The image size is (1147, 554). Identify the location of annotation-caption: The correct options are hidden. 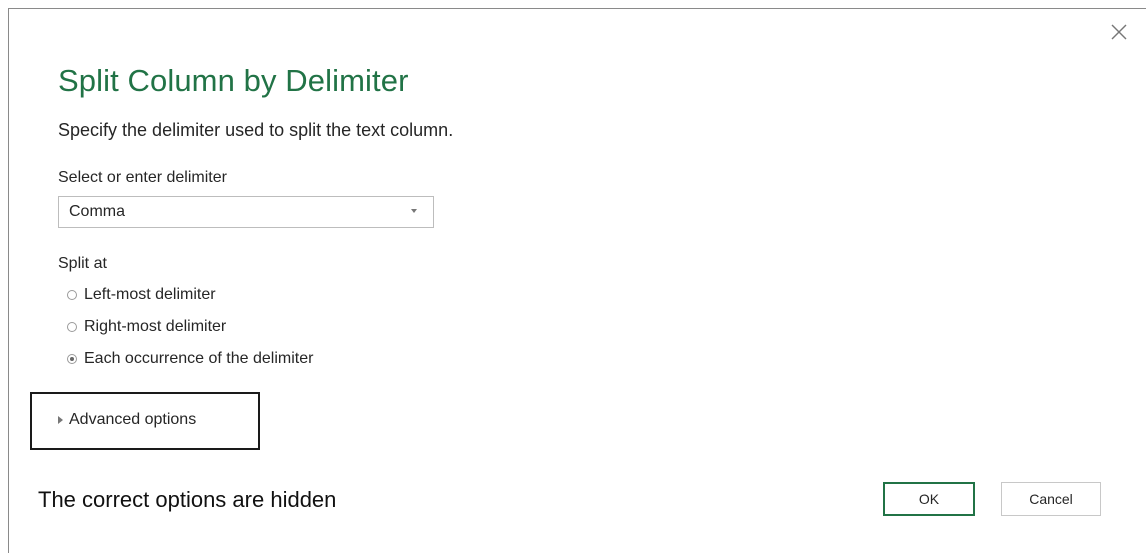
(187, 499).